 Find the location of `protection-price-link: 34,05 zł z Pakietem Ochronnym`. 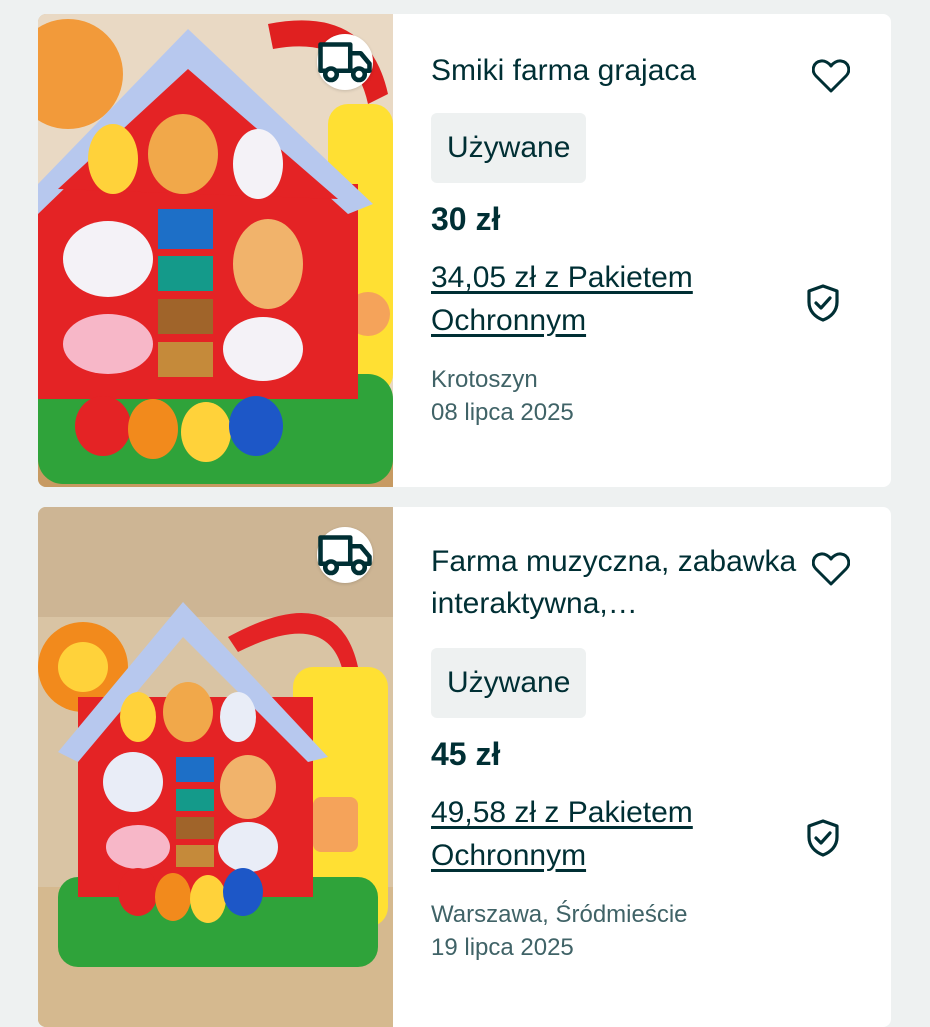

protection-price-link: 34,05 zł z Pakietem Ochronnym is located at coordinates (591, 299).